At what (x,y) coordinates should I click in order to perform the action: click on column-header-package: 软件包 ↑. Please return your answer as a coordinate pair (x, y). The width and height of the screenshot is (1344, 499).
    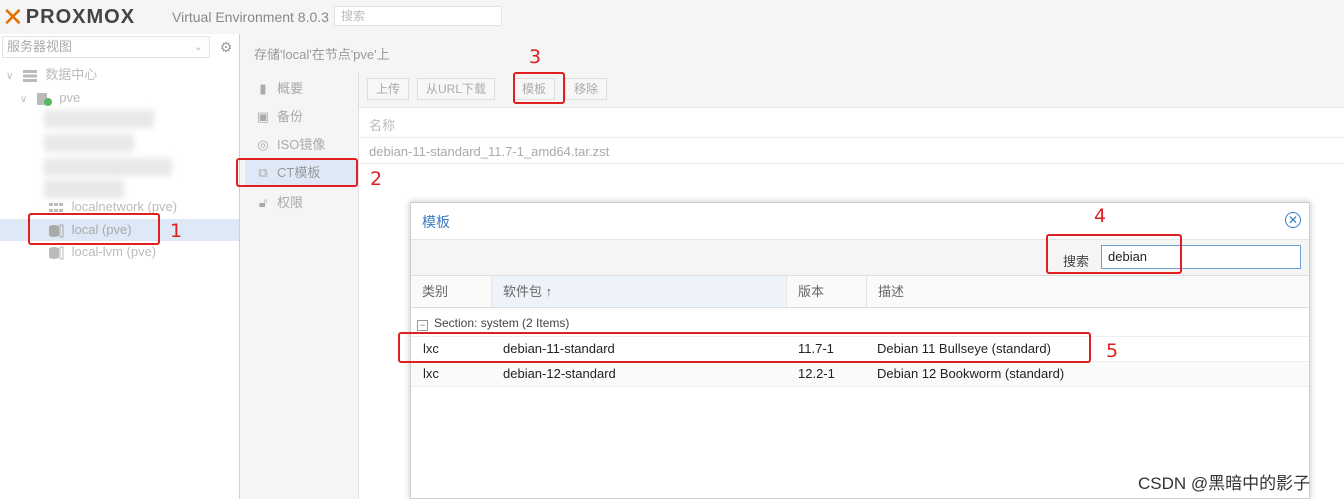
    Looking at the image, I should click on (639, 291).